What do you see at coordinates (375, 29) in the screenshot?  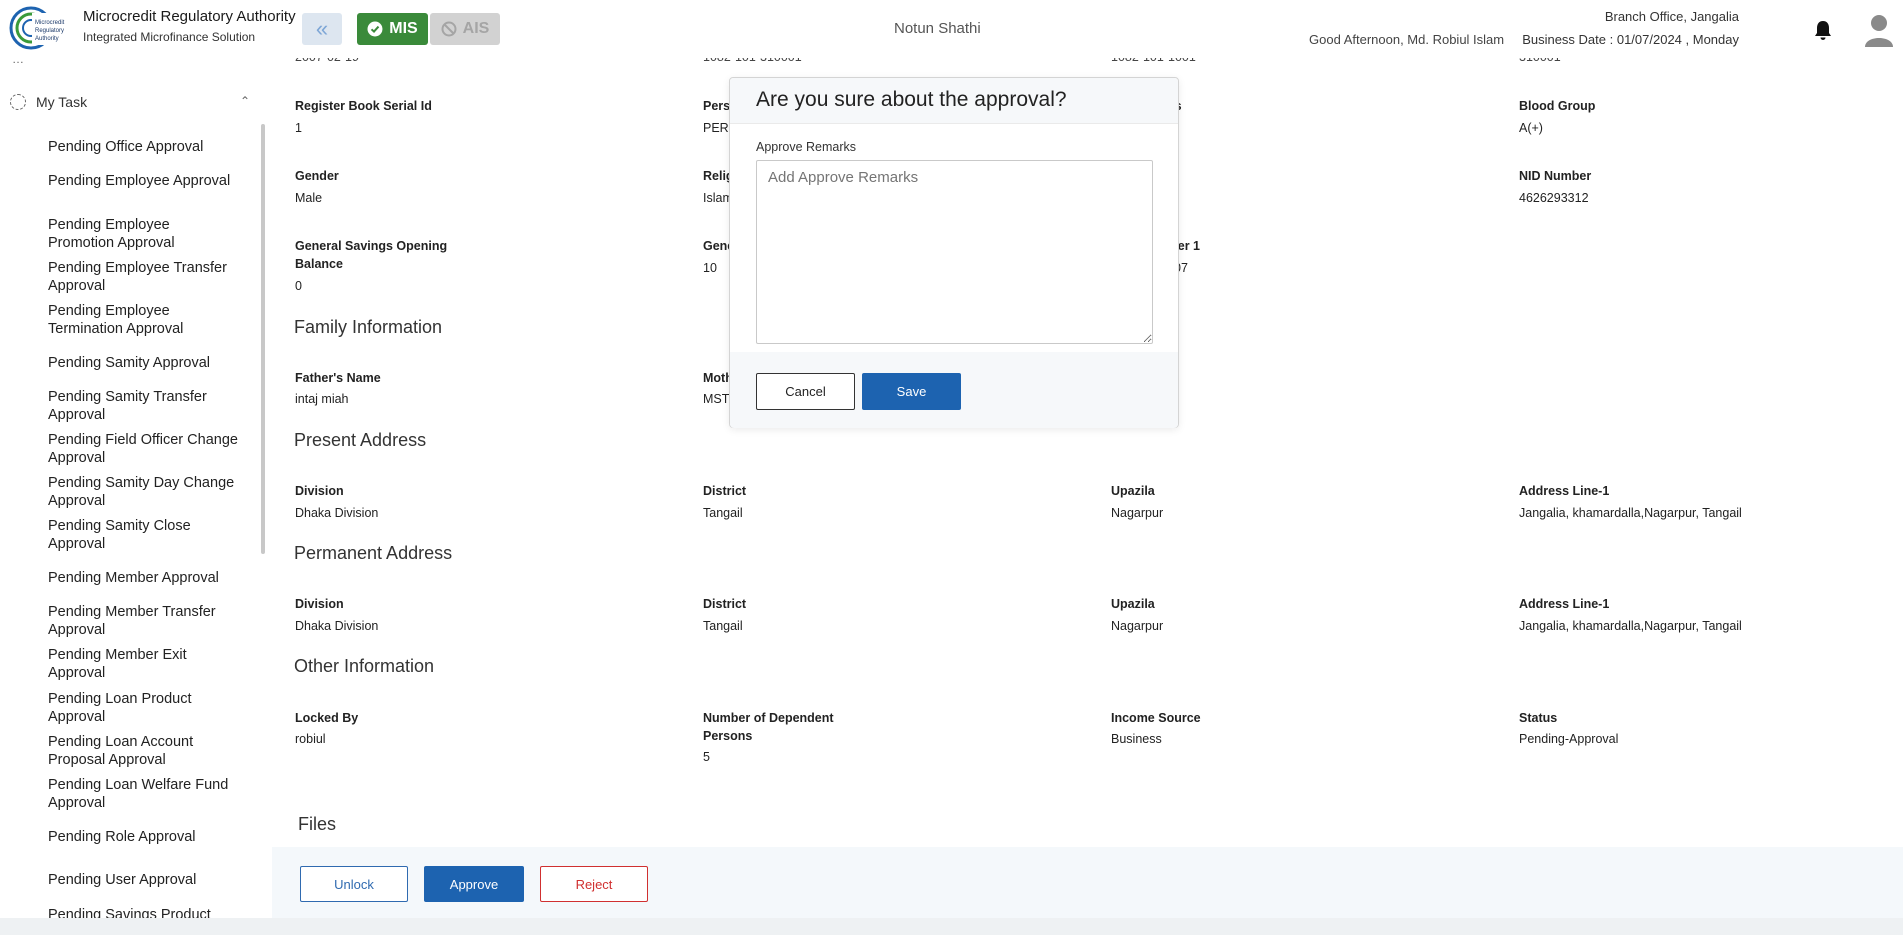 I see `check-circle-icon` at bounding box center [375, 29].